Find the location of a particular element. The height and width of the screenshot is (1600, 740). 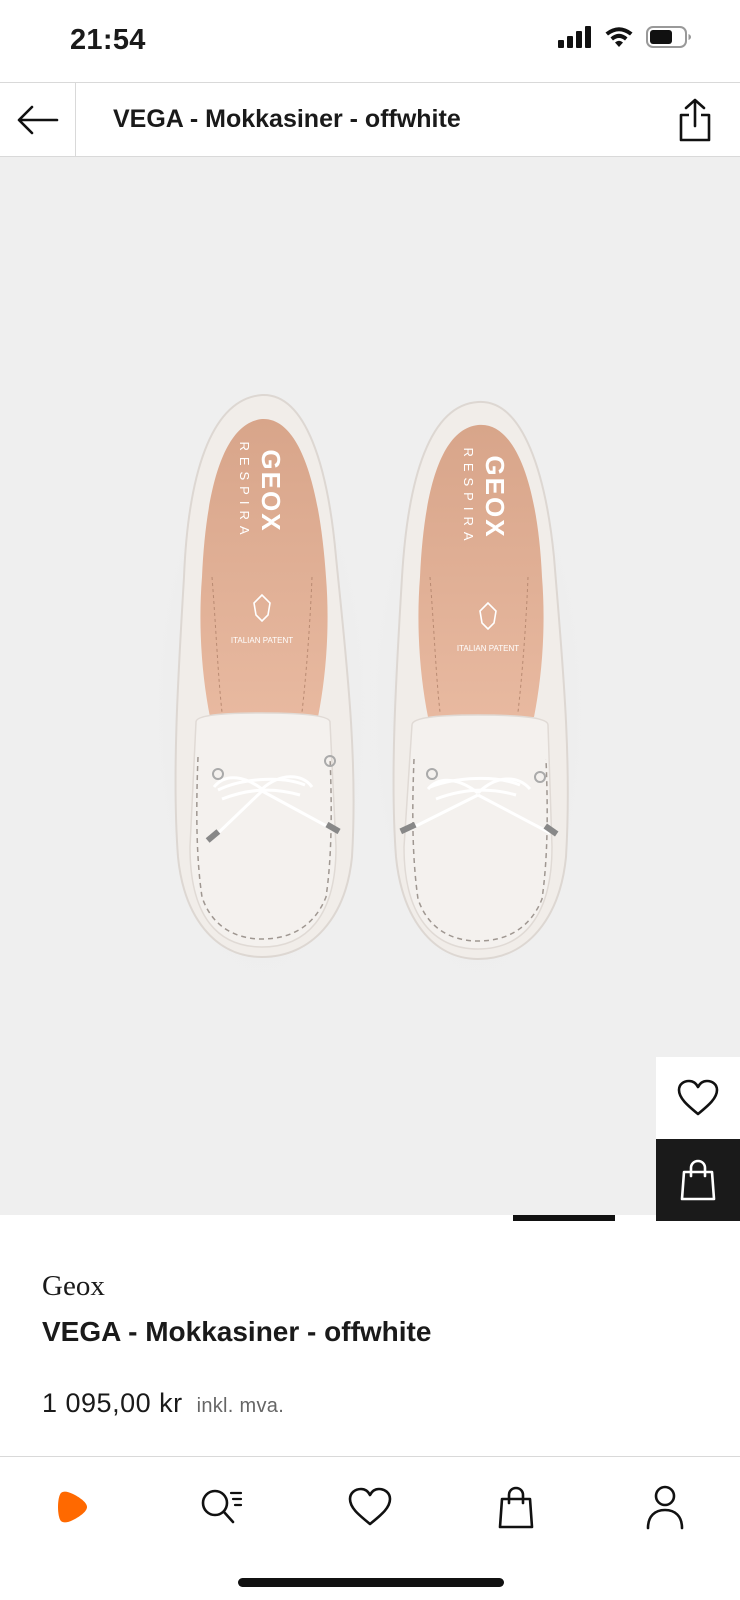

shopping-bag-icon is located at coordinates (698, 1180).